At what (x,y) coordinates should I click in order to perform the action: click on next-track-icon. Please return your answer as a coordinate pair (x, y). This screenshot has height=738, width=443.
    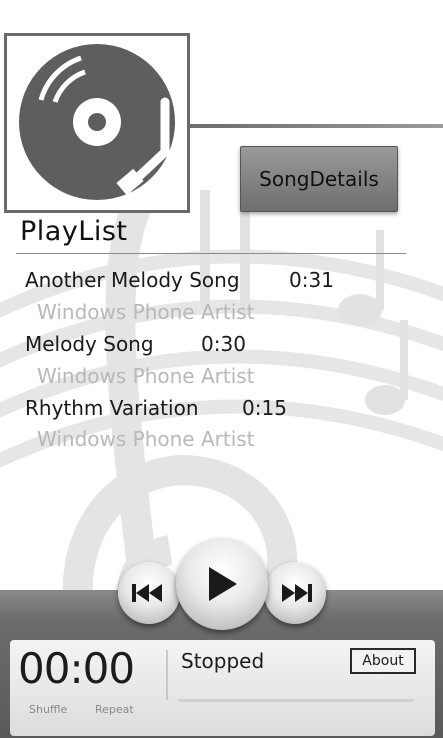
    Looking at the image, I should click on (297, 593).